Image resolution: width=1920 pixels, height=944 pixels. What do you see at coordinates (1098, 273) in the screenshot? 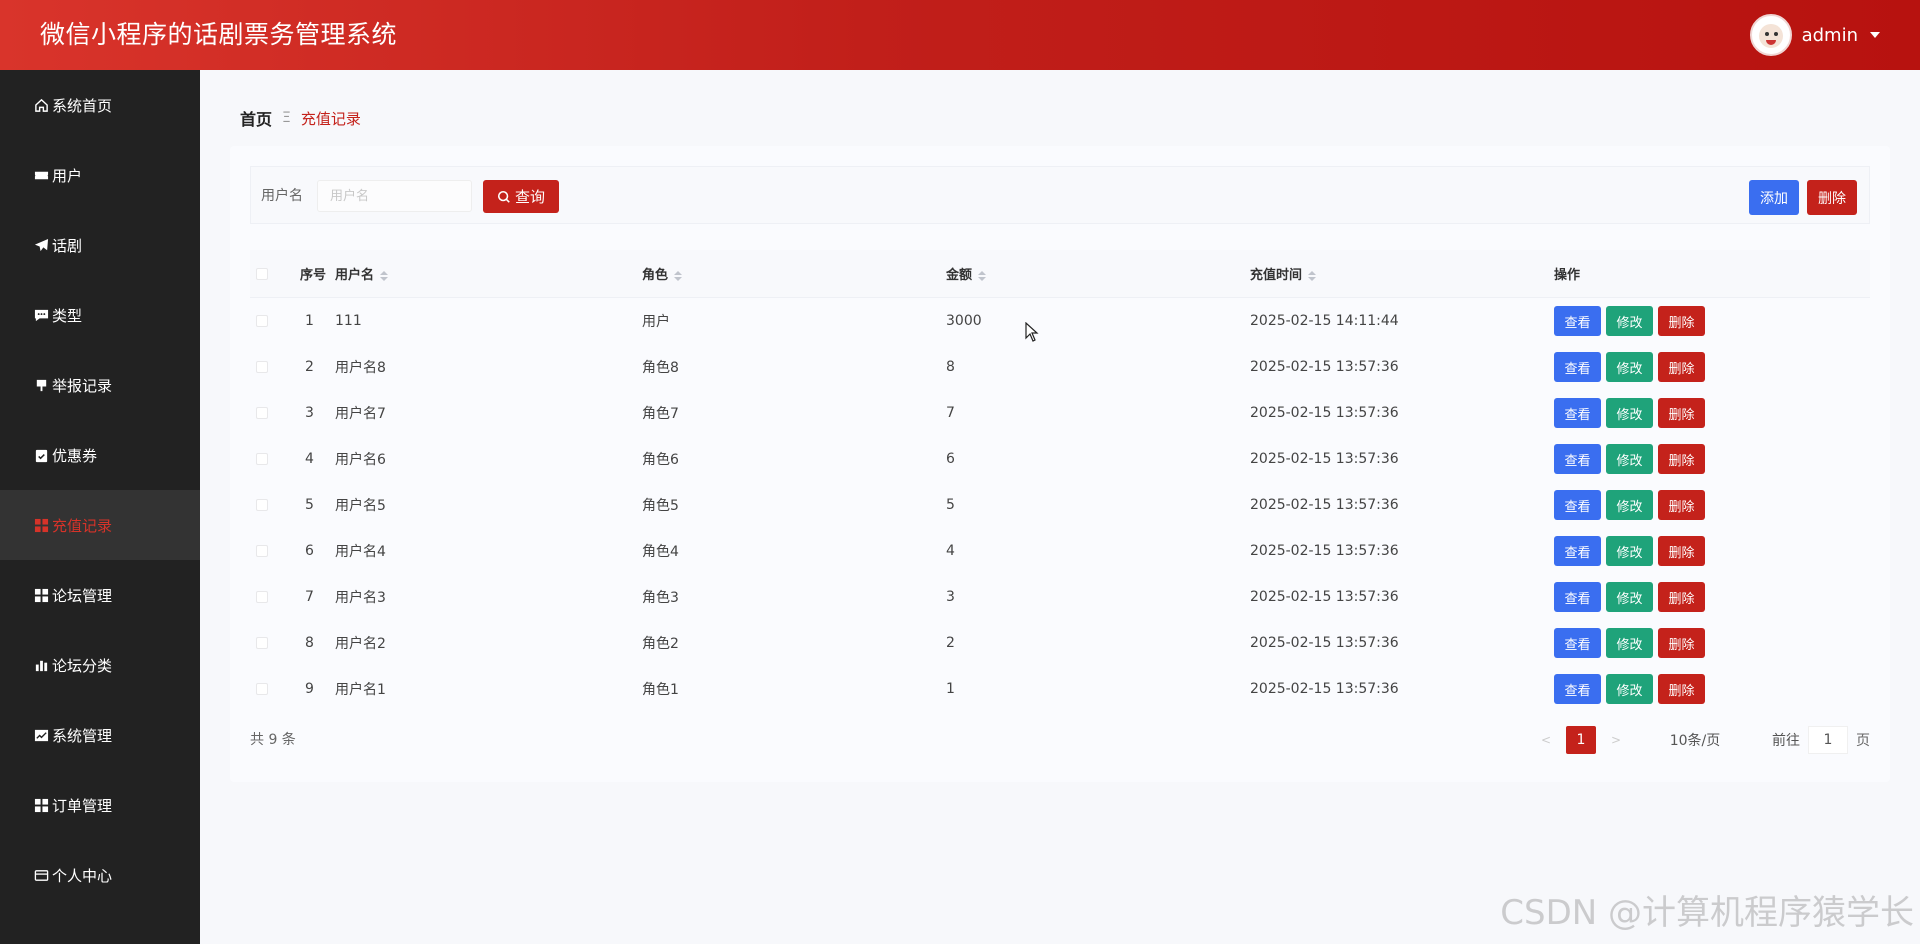
I see `header-amount: 金额` at bounding box center [1098, 273].